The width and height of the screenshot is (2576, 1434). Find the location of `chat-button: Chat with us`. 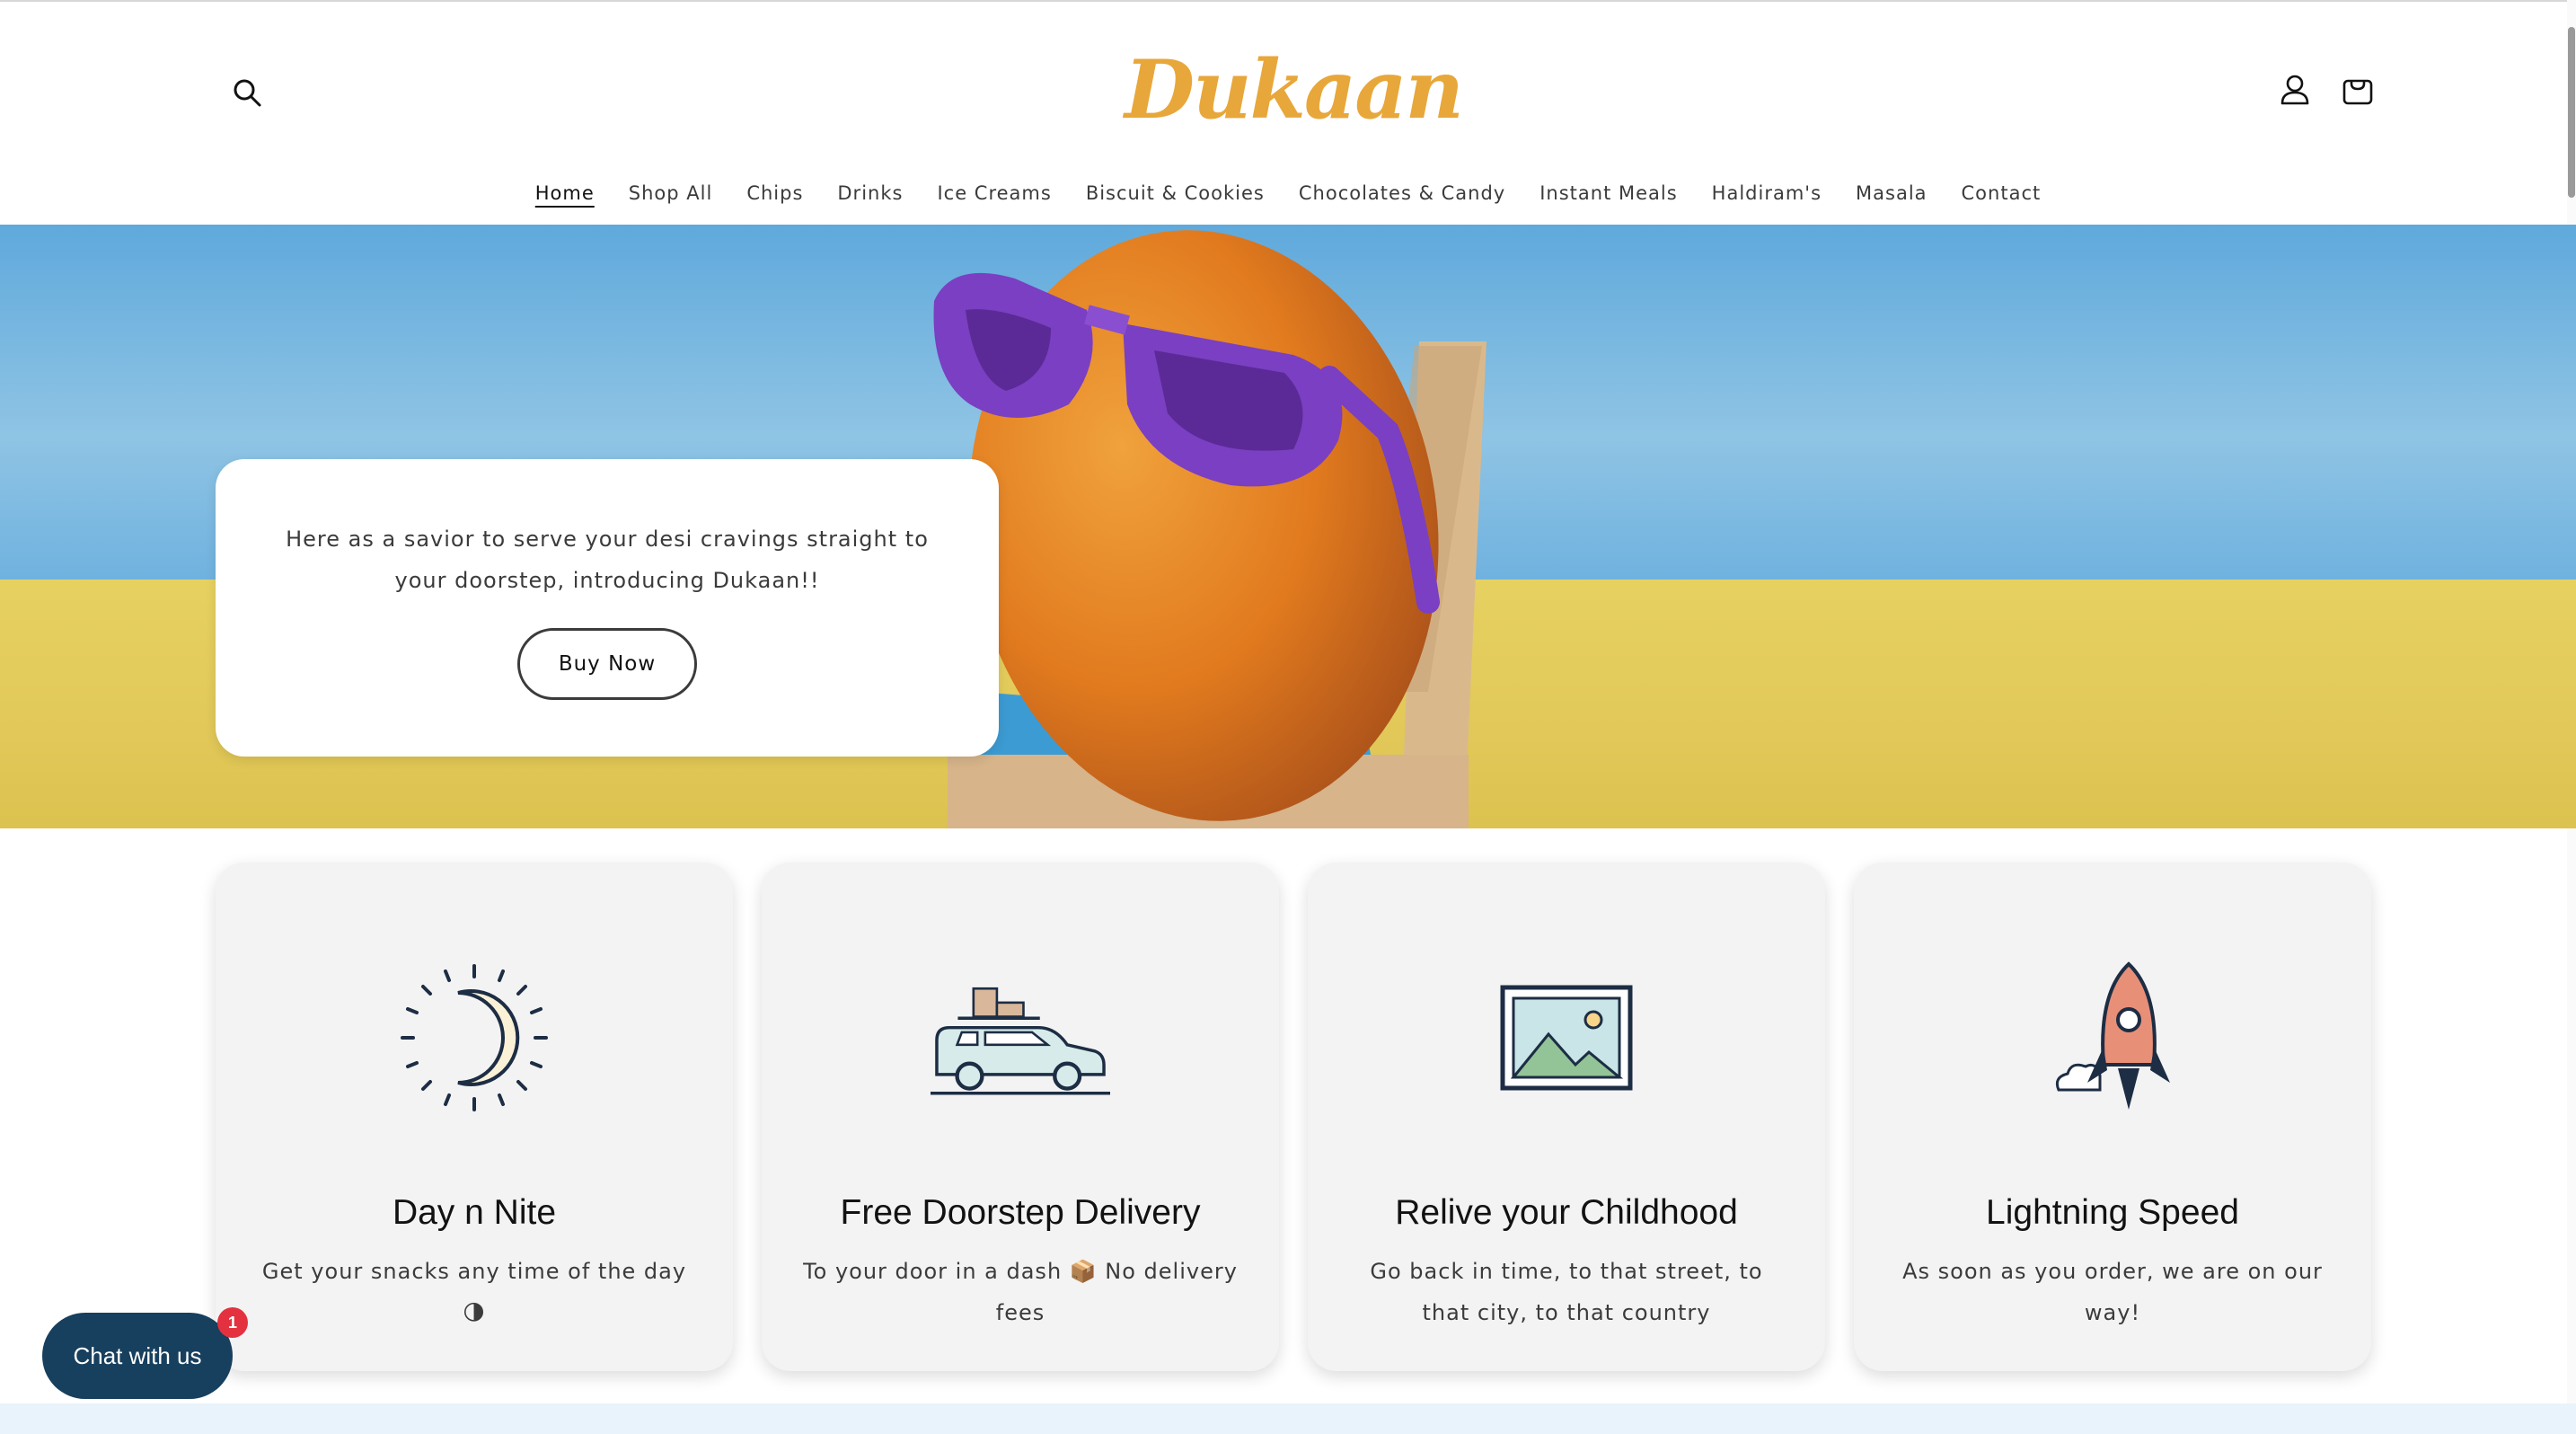

chat-button: Chat with us is located at coordinates (137, 1356).